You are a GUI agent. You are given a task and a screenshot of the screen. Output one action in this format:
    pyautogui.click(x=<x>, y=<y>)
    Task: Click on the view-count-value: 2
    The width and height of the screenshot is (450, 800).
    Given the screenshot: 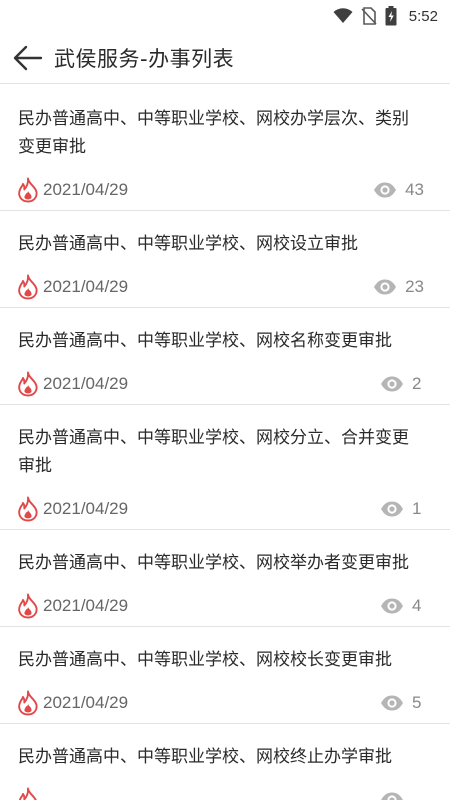 What is the action you would take?
    pyautogui.click(x=417, y=383)
    